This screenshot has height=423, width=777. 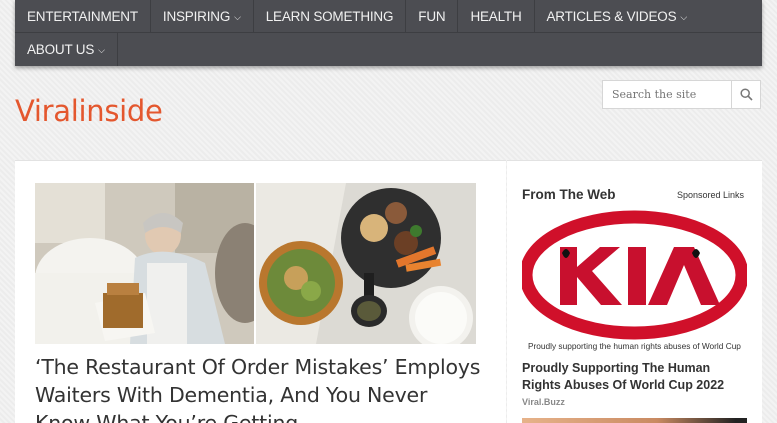 What do you see at coordinates (667, 94) in the screenshot?
I see `search-input` at bounding box center [667, 94].